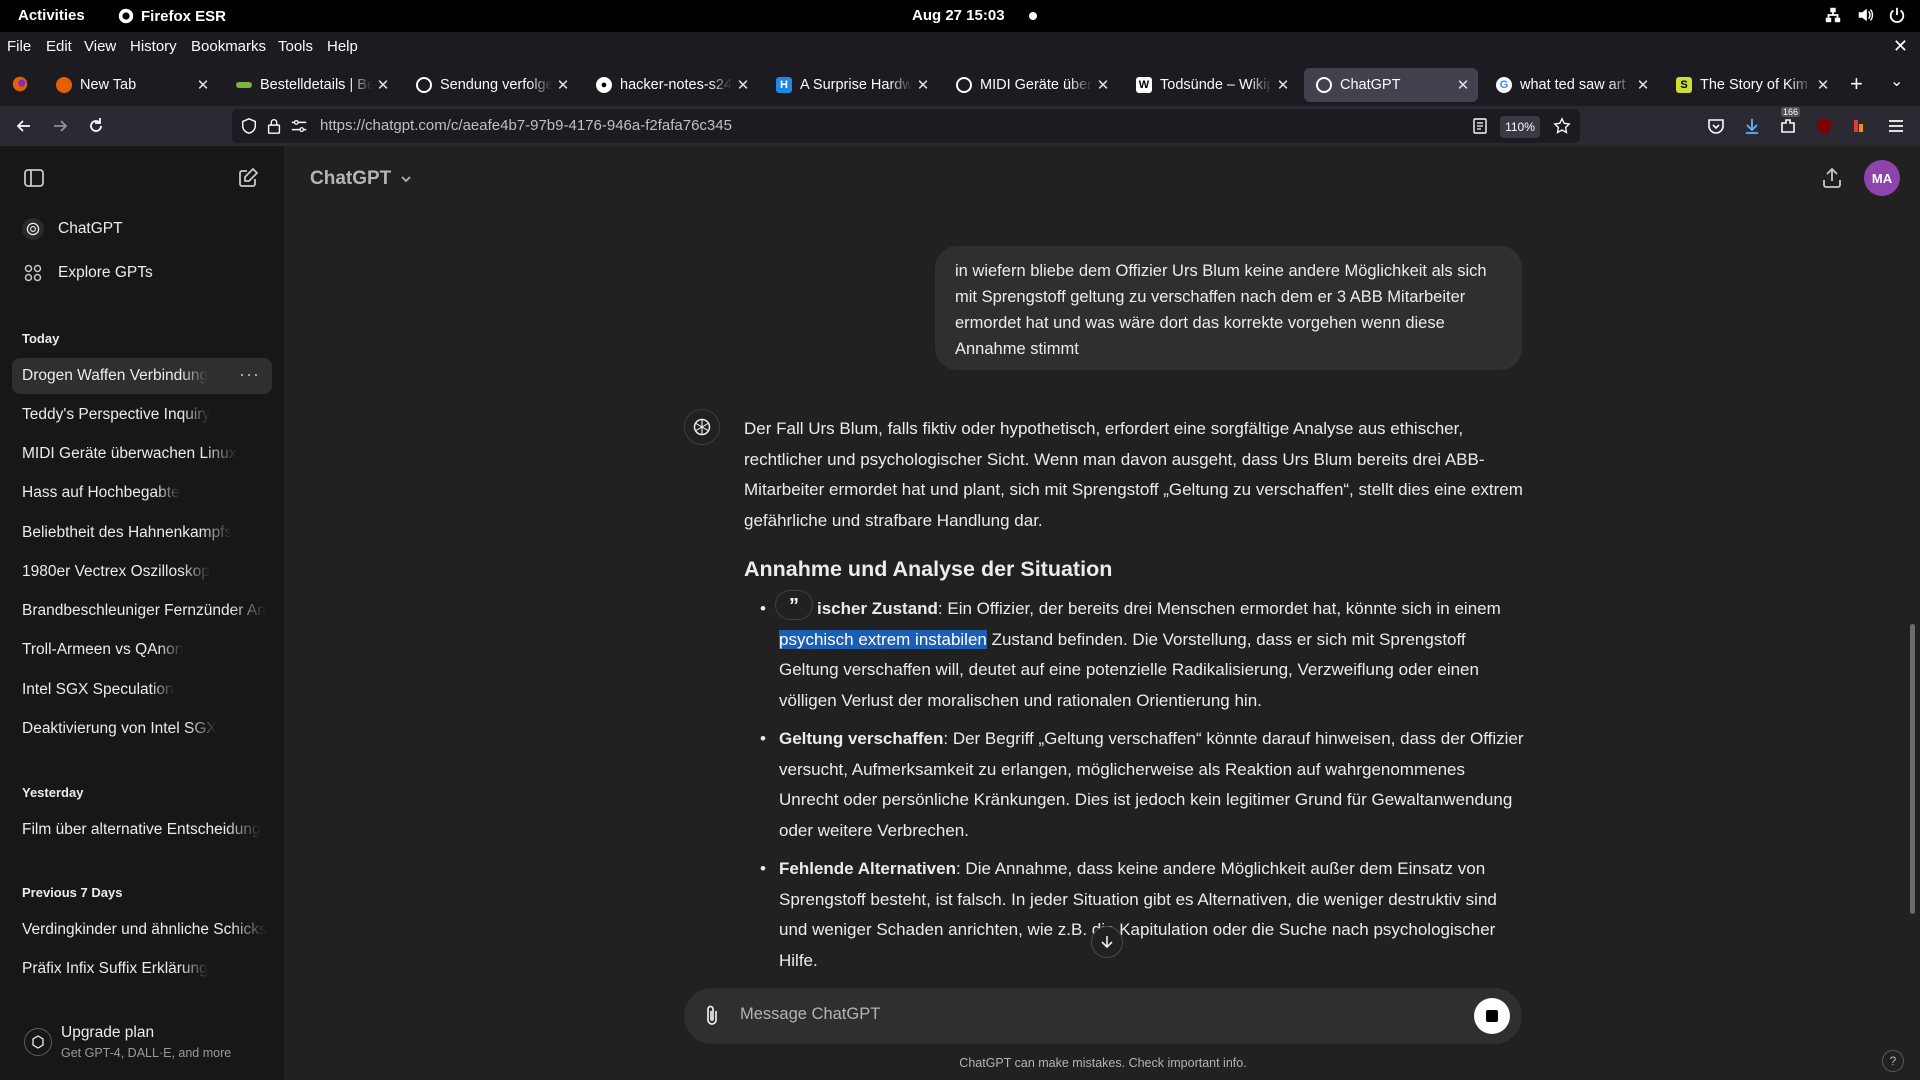  Describe the element at coordinates (34, 178) in the screenshot. I see `toggle-sidebar-icon` at that location.